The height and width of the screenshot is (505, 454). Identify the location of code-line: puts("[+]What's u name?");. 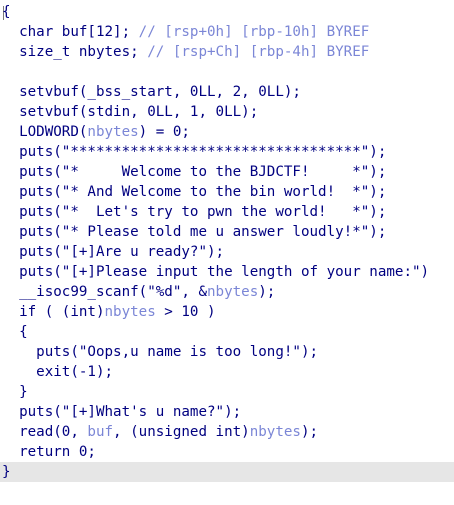
(227, 412).